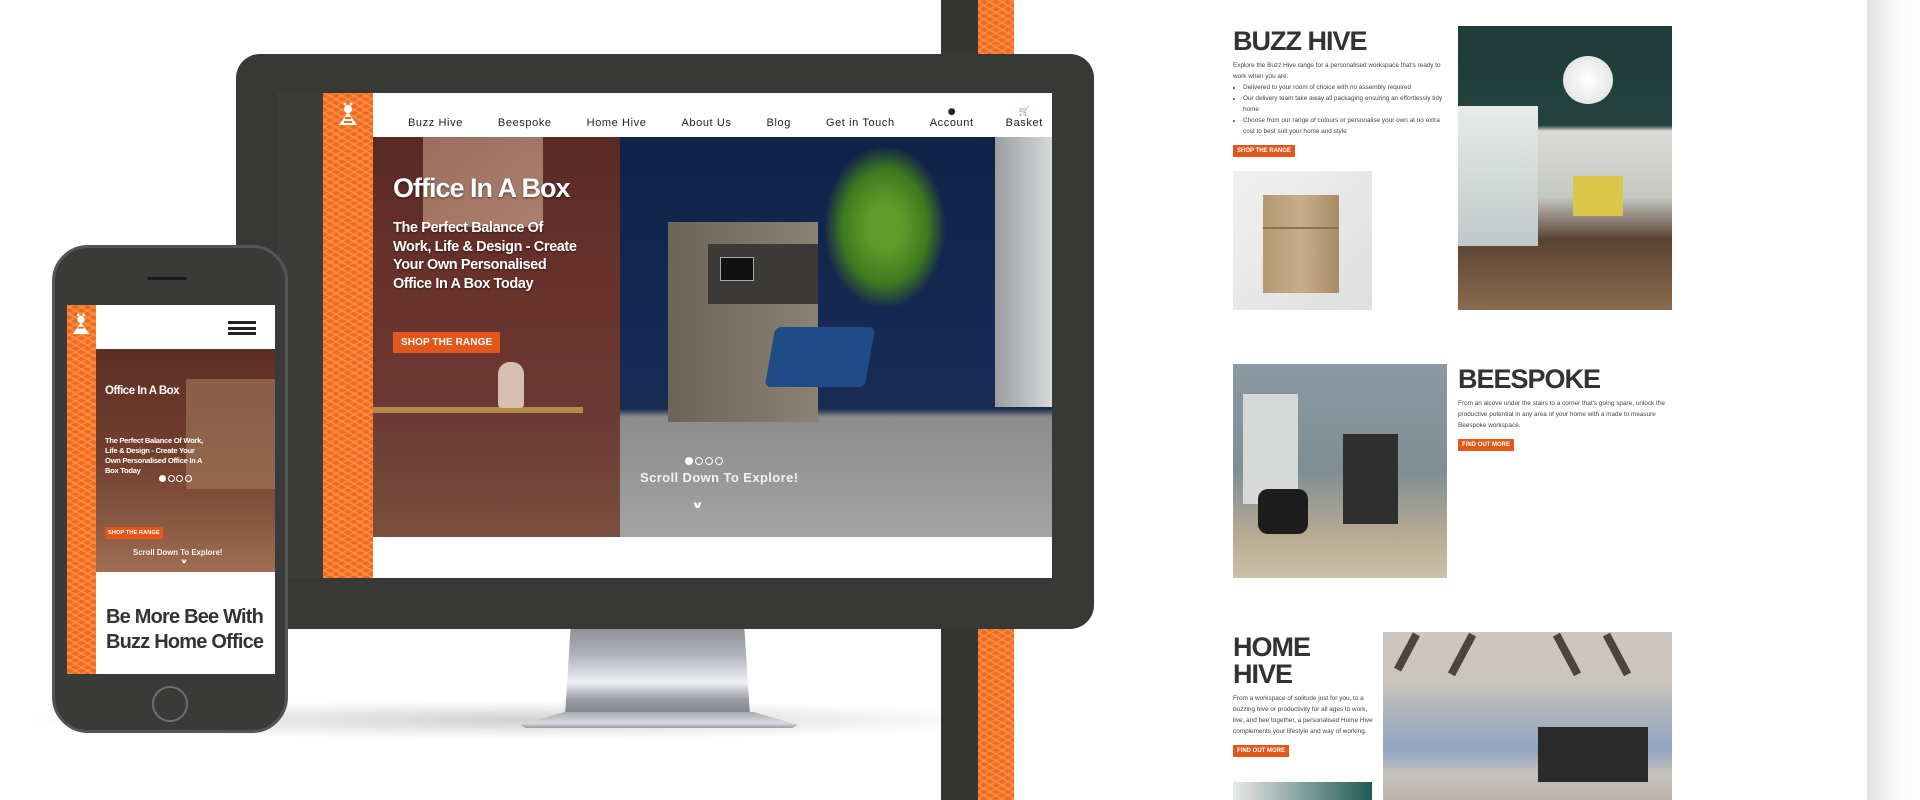 The height and width of the screenshot is (800, 1920). What do you see at coordinates (1893, 400) in the screenshot?
I see `page-edge-shadow` at bounding box center [1893, 400].